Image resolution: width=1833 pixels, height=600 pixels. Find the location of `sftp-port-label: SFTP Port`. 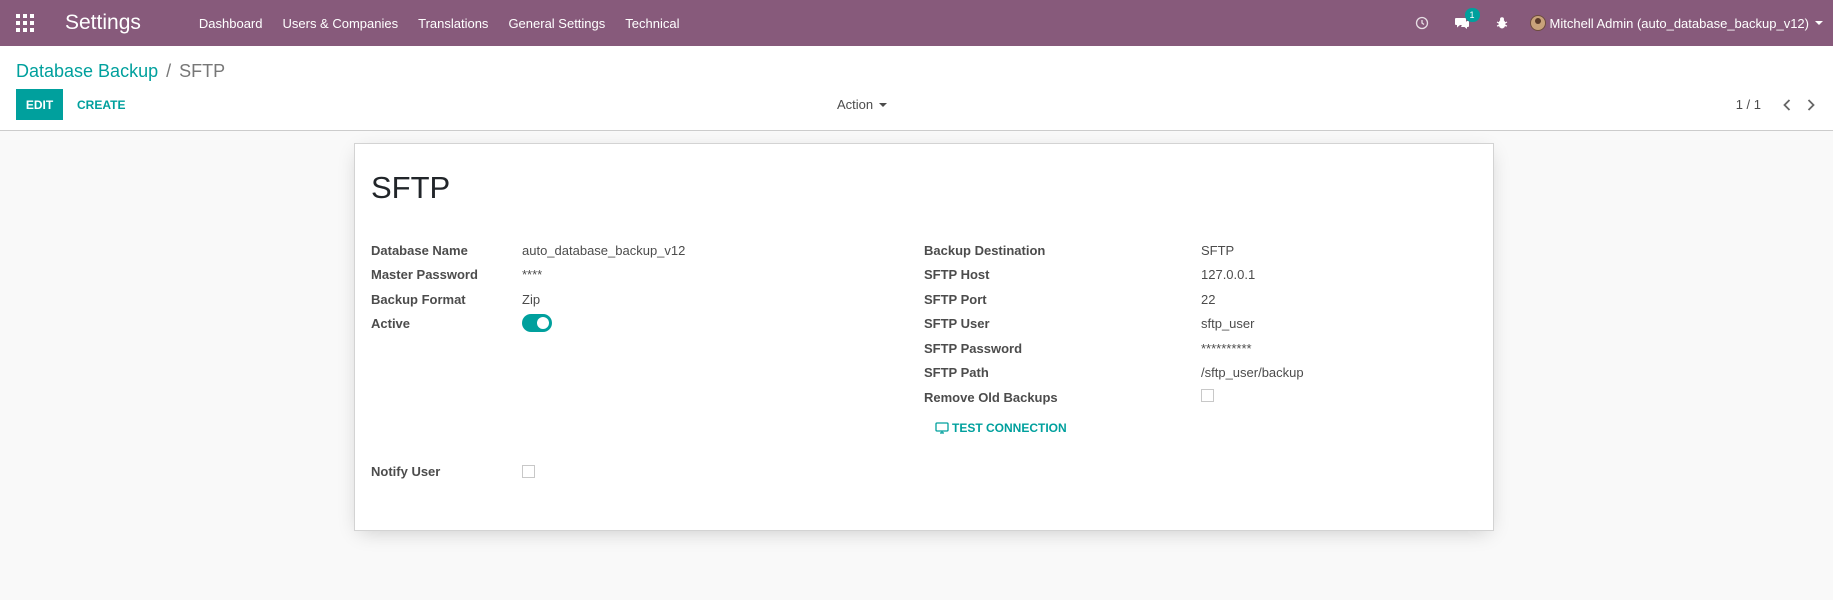

sftp-port-label: SFTP Port is located at coordinates (955, 299).